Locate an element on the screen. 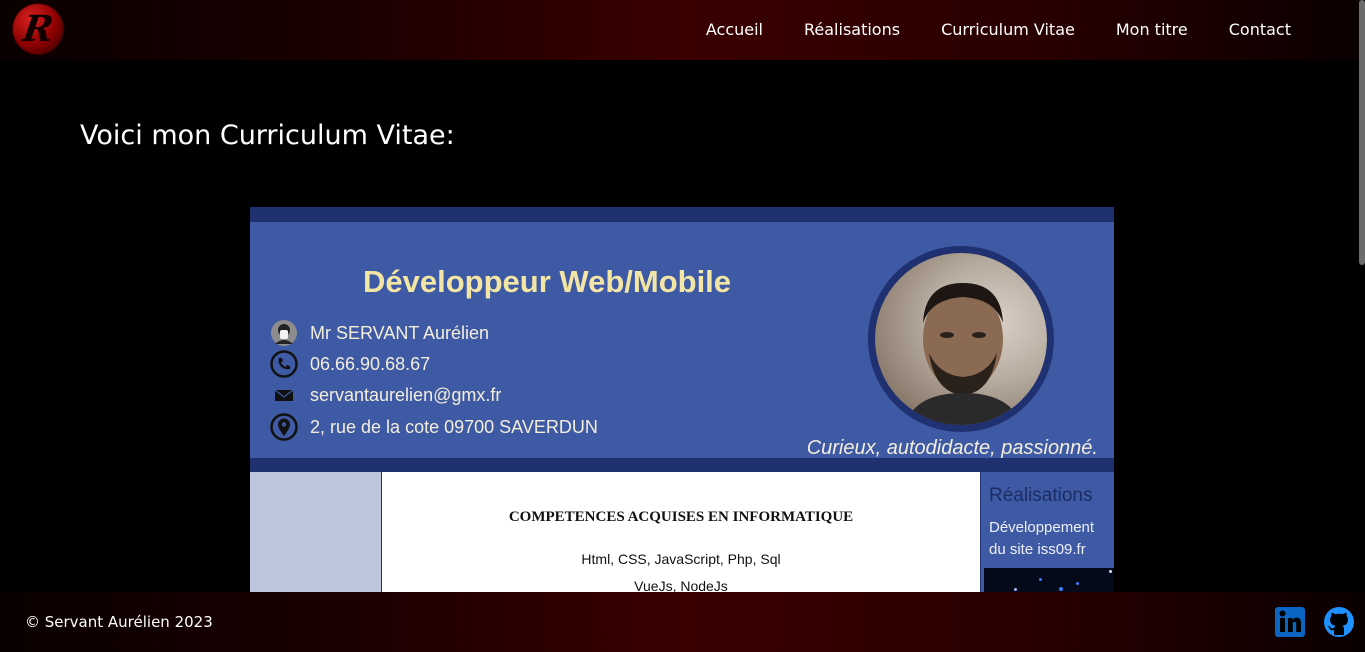 Image resolution: width=1365 pixels, height=652 pixels. cv-divider is located at coordinates (682, 465).